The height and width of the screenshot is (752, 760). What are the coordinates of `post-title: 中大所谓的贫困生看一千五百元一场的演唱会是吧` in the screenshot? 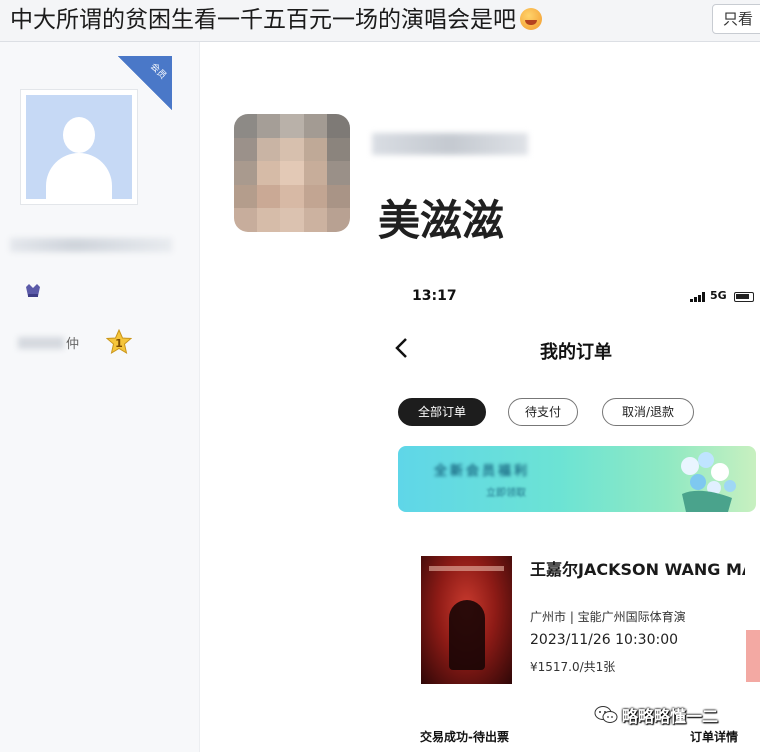 It's located at (276, 20).